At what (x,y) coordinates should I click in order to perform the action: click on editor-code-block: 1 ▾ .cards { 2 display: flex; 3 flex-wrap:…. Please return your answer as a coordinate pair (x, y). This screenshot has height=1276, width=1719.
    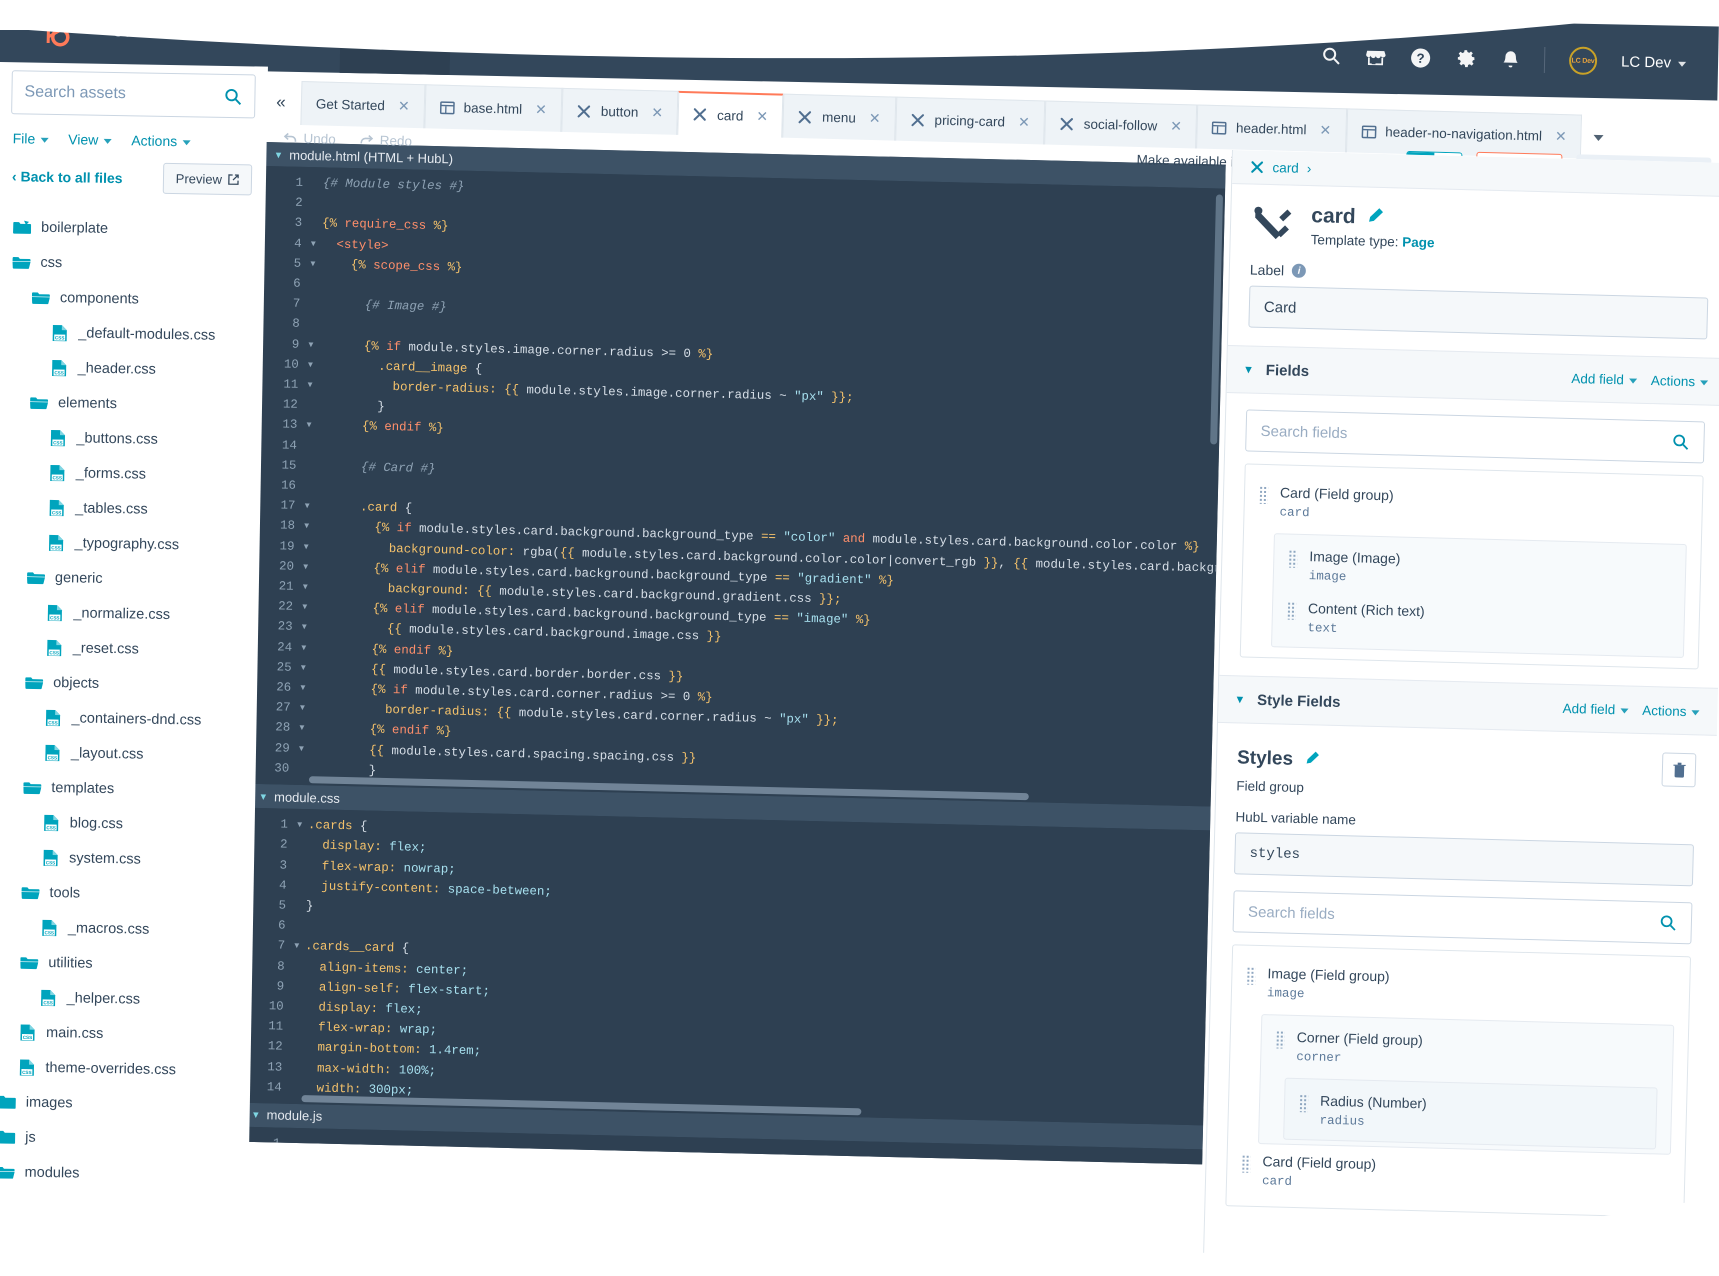
    Looking at the image, I should click on (727, 966).